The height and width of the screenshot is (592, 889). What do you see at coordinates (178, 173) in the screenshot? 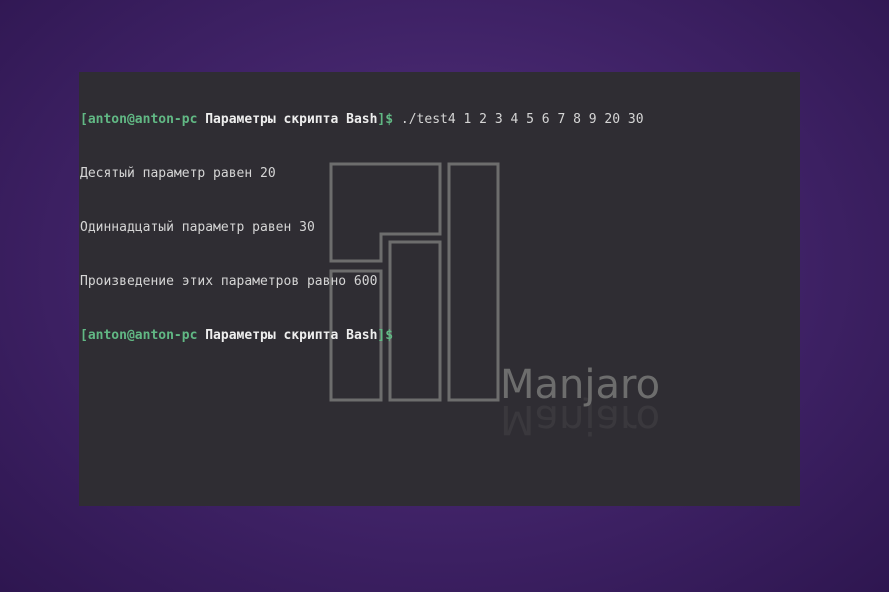
I see `terminal-output-line: Десятый параметр равен 20` at bounding box center [178, 173].